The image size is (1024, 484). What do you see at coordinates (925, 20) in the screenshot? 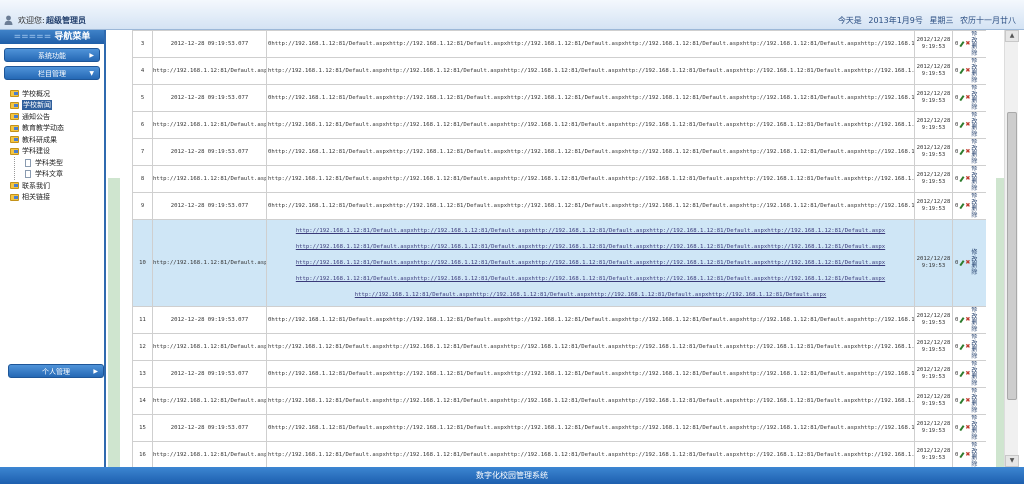
I see `date-display: 今天是 2013年1月9号 星期三 农历十一月廿八` at bounding box center [925, 20].